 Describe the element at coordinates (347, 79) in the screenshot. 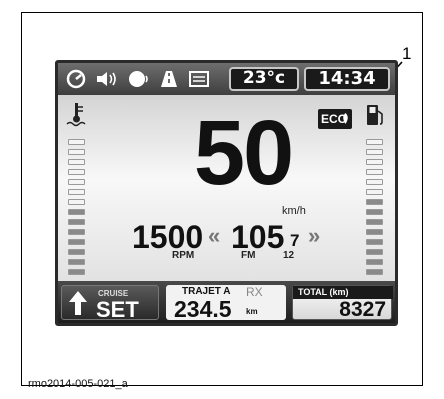

I see `clock-display: 14:34` at that location.